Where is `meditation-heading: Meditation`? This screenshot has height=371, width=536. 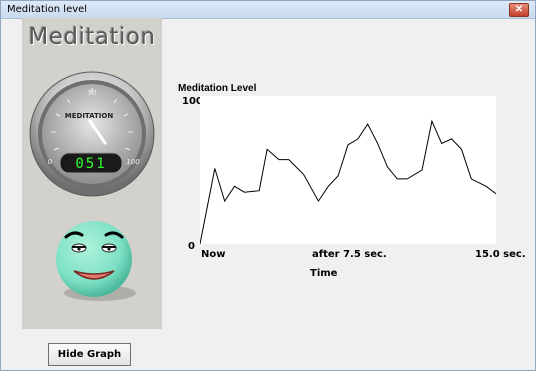 meditation-heading: Meditation is located at coordinates (92, 37).